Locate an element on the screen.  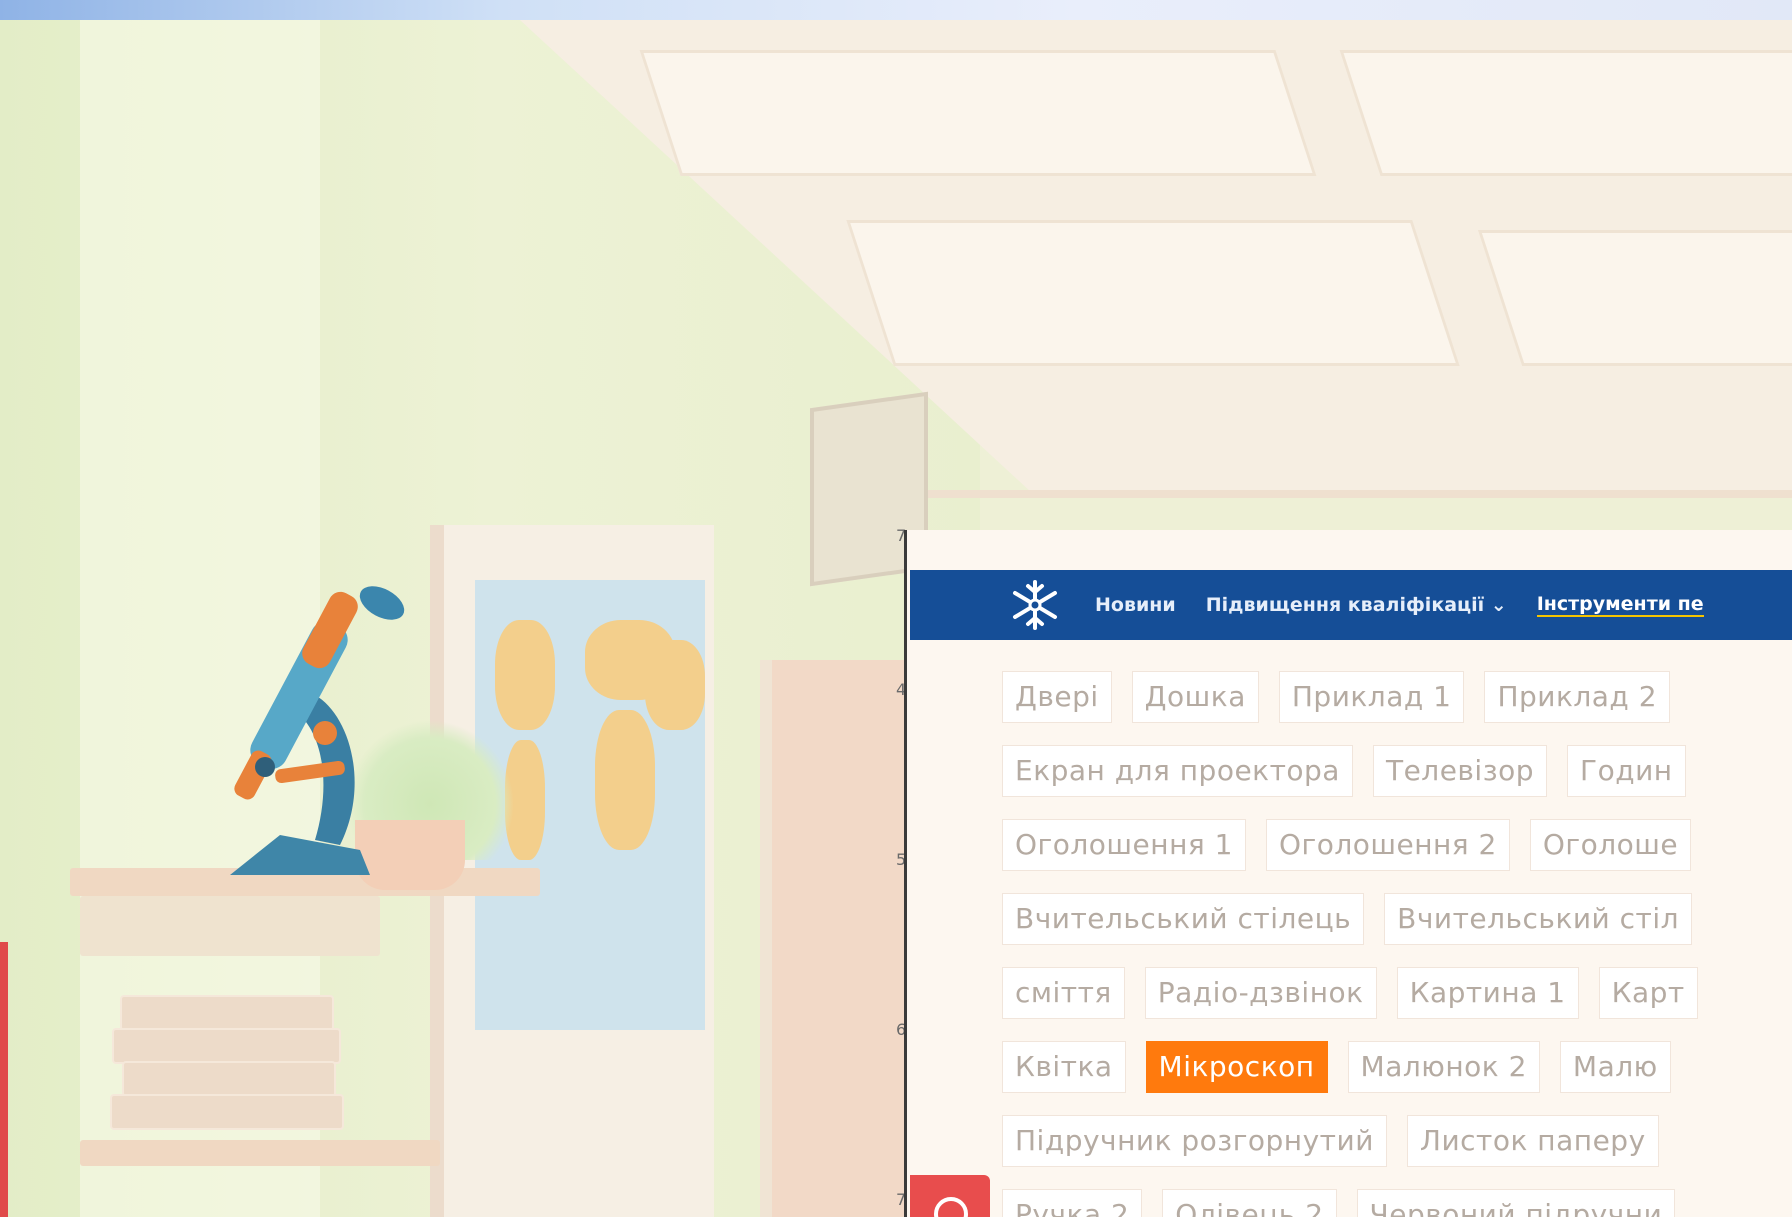
tag-row: Екран для проектора Телевізор Годин is located at coordinates (1397, 771).